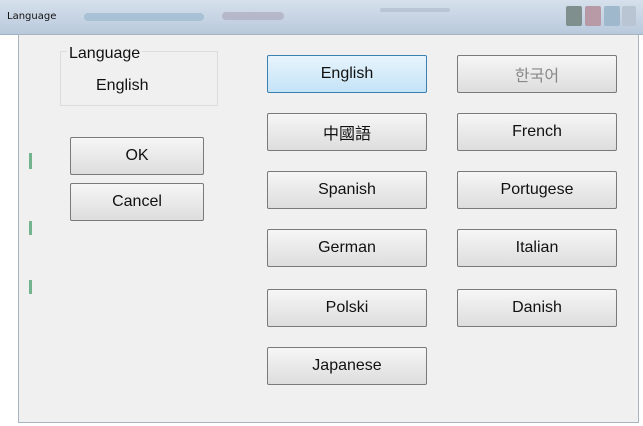 The height and width of the screenshot is (426, 643). Describe the element at coordinates (347, 248) in the screenshot. I see `language-button-german: German` at that location.